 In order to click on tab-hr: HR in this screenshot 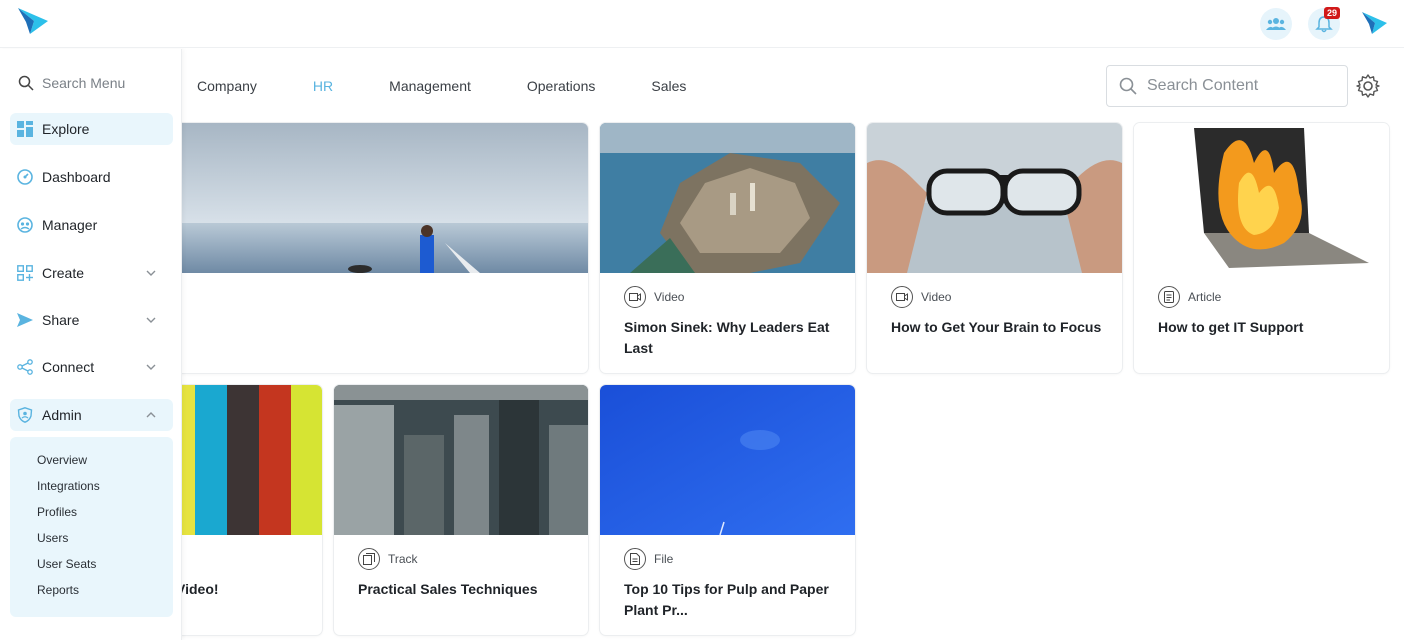, I will do `click(323, 86)`.